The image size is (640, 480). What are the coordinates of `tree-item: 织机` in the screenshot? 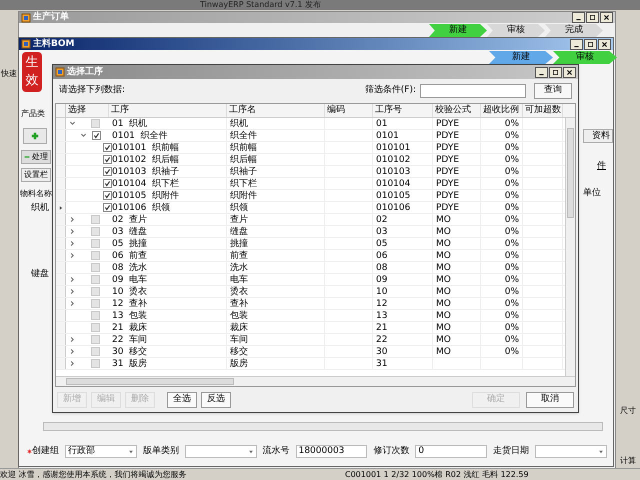 It's located at (40, 209).